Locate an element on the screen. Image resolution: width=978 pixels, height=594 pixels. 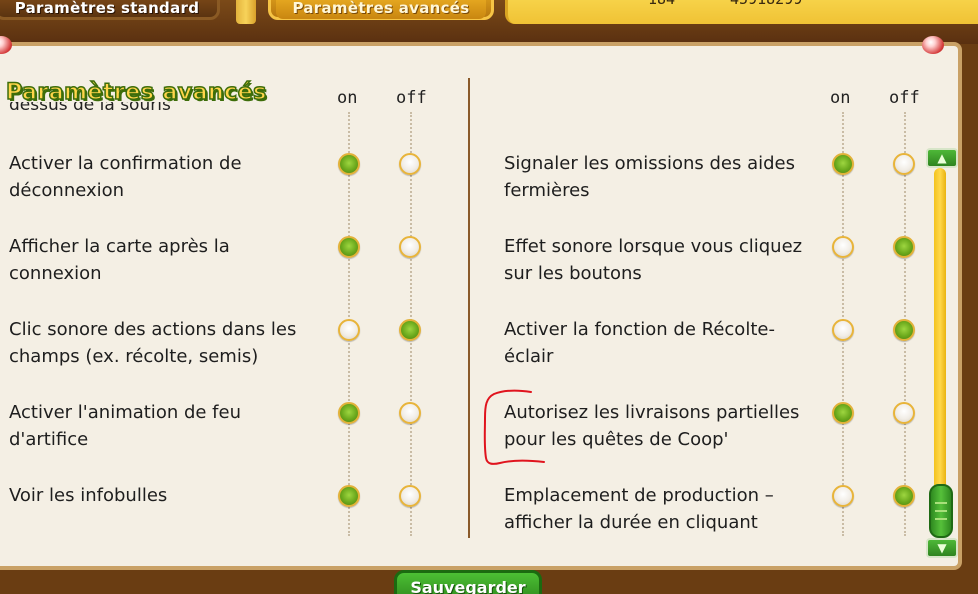
right-off-header: off is located at coordinates (904, 98).